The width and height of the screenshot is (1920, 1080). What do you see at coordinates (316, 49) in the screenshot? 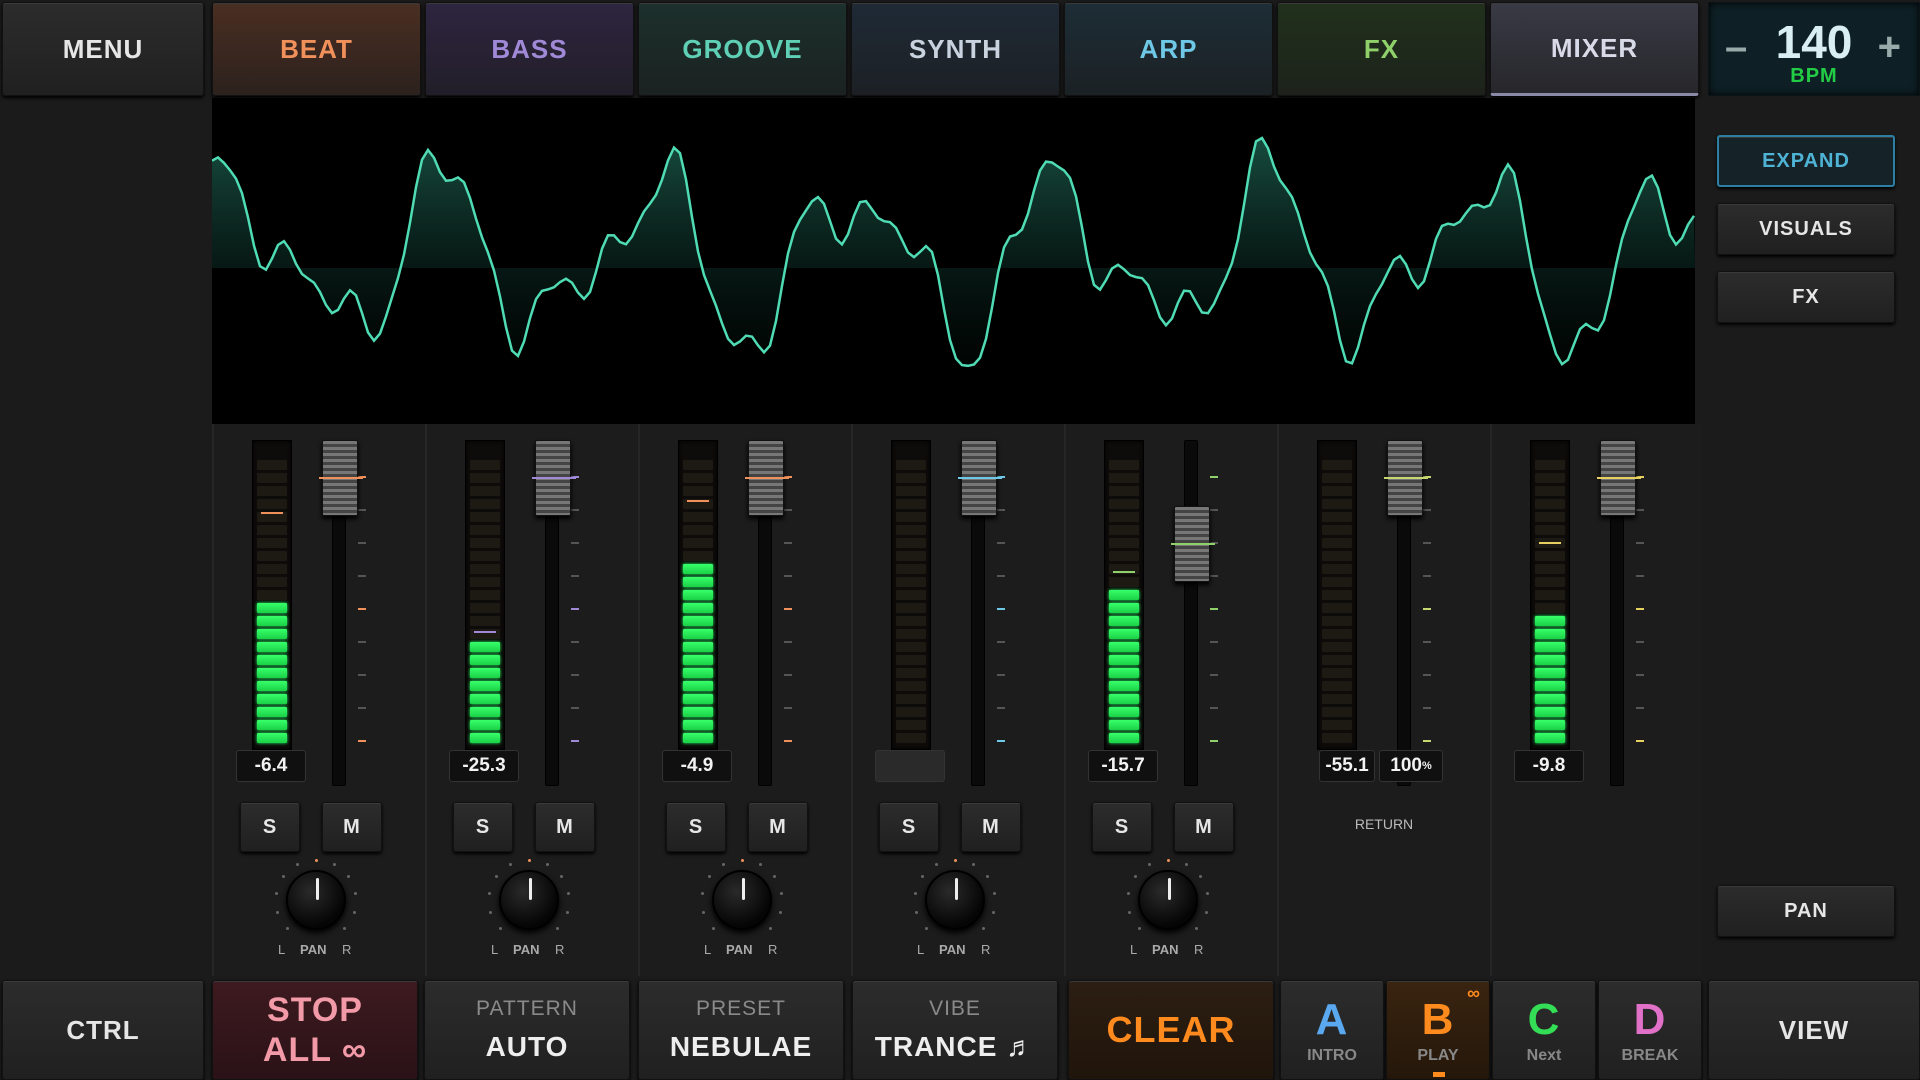
I see `tab-beat: BEAT` at bounding box center [316, 49].